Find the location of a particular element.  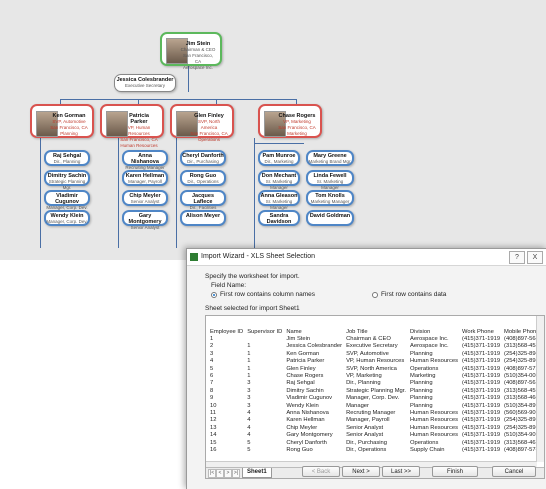

node-name: Sandra Davidson is located at coordinates (279, 219).